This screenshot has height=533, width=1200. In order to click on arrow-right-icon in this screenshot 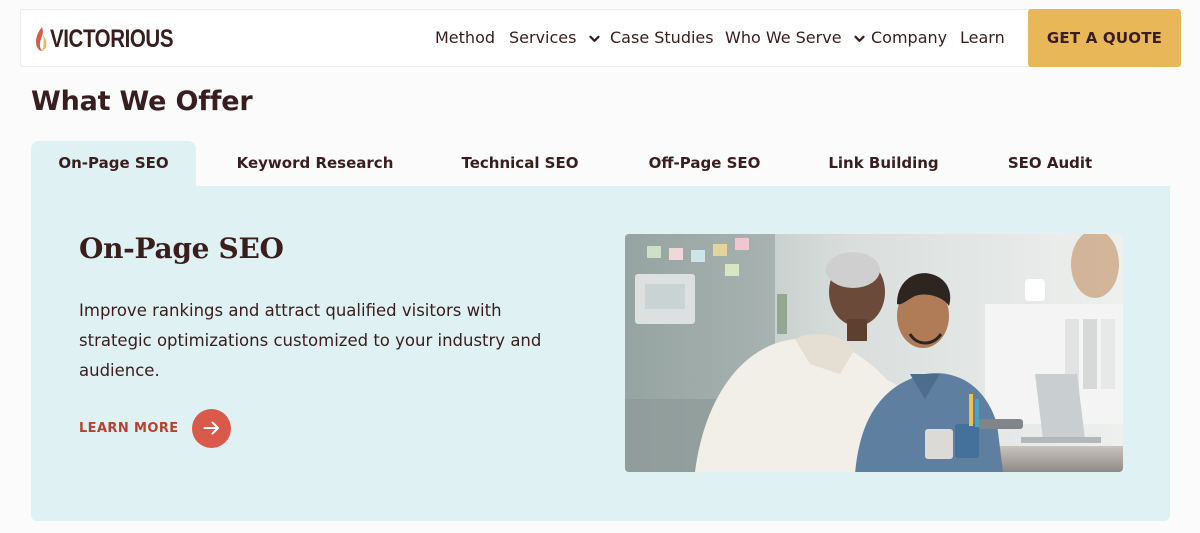, I will do `click(211, 428)`.